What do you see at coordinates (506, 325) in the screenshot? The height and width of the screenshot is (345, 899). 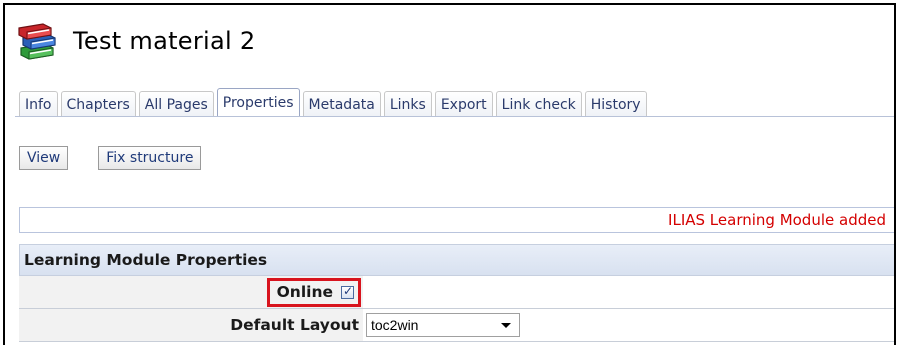 I see `chevron-down-icon` at bounding box center [506, 325].